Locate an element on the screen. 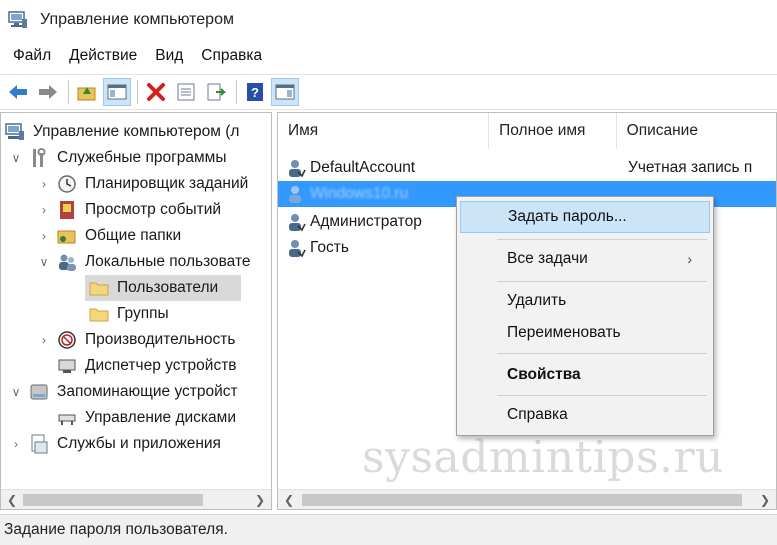  show-action-pane-icon is located at coordinates (285, 92).